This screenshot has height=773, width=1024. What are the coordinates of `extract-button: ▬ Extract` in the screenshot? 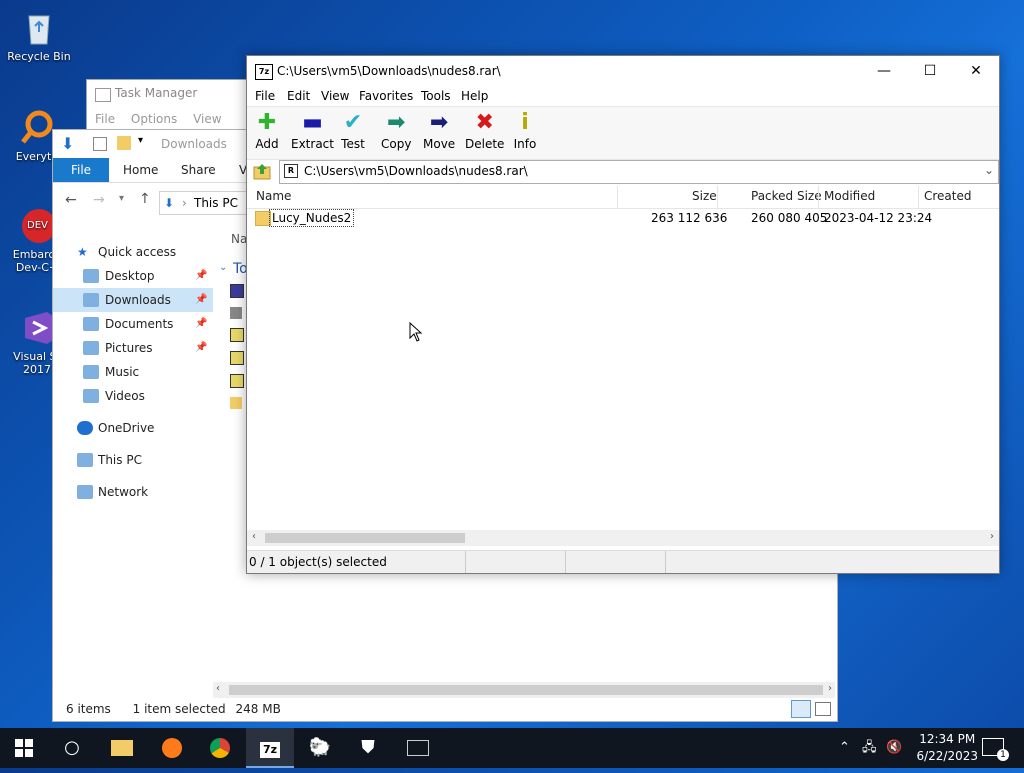 It's located at (312, 131).